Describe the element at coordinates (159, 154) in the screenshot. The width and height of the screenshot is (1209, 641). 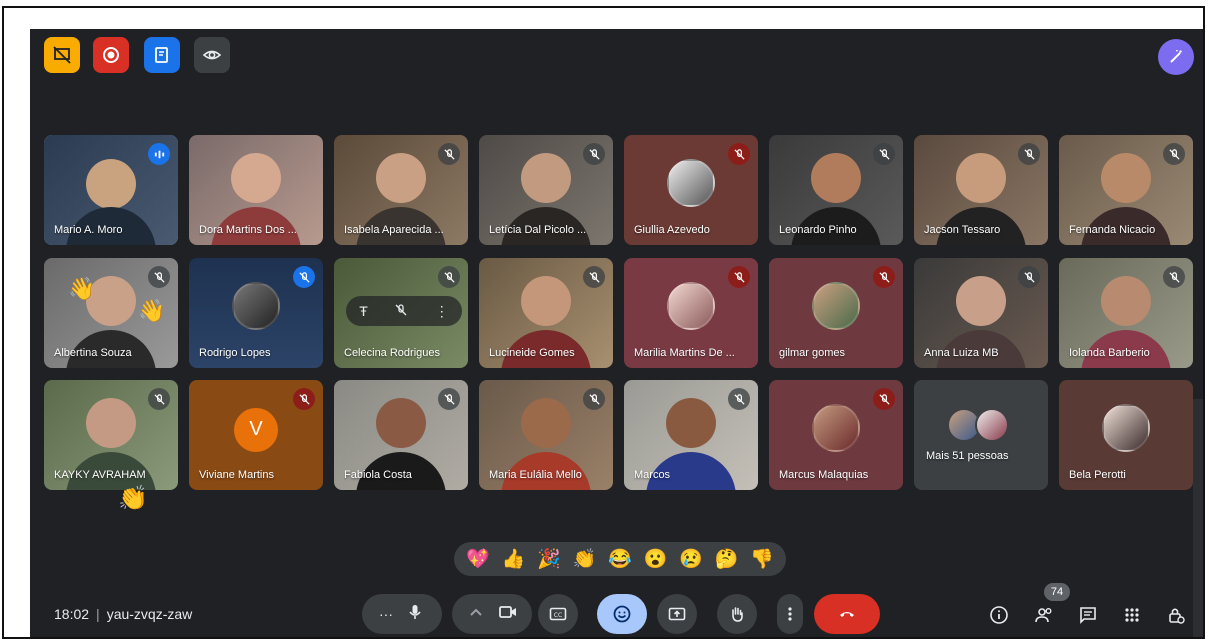
I see `speaking-icon` at that location.